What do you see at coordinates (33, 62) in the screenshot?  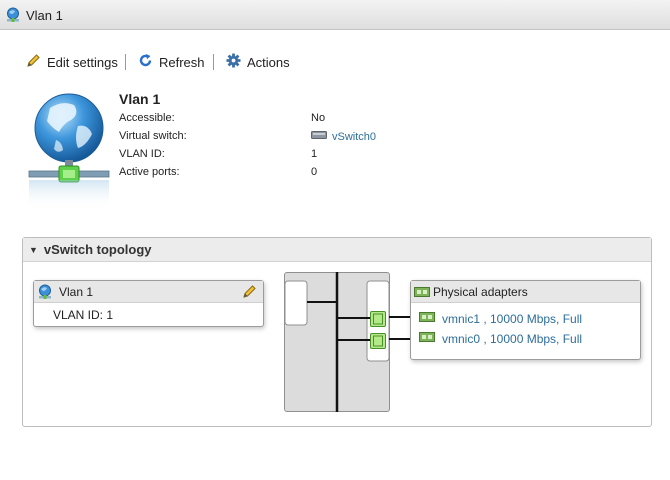 I see `pencil-icon` at bounding box center [33, 62].